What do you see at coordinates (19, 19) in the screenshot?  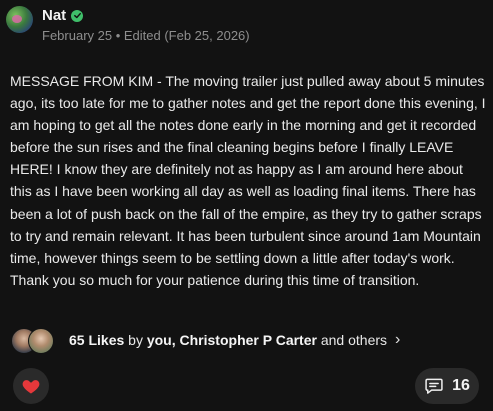 I see `author-avatar` at bounding box center [19, 19].